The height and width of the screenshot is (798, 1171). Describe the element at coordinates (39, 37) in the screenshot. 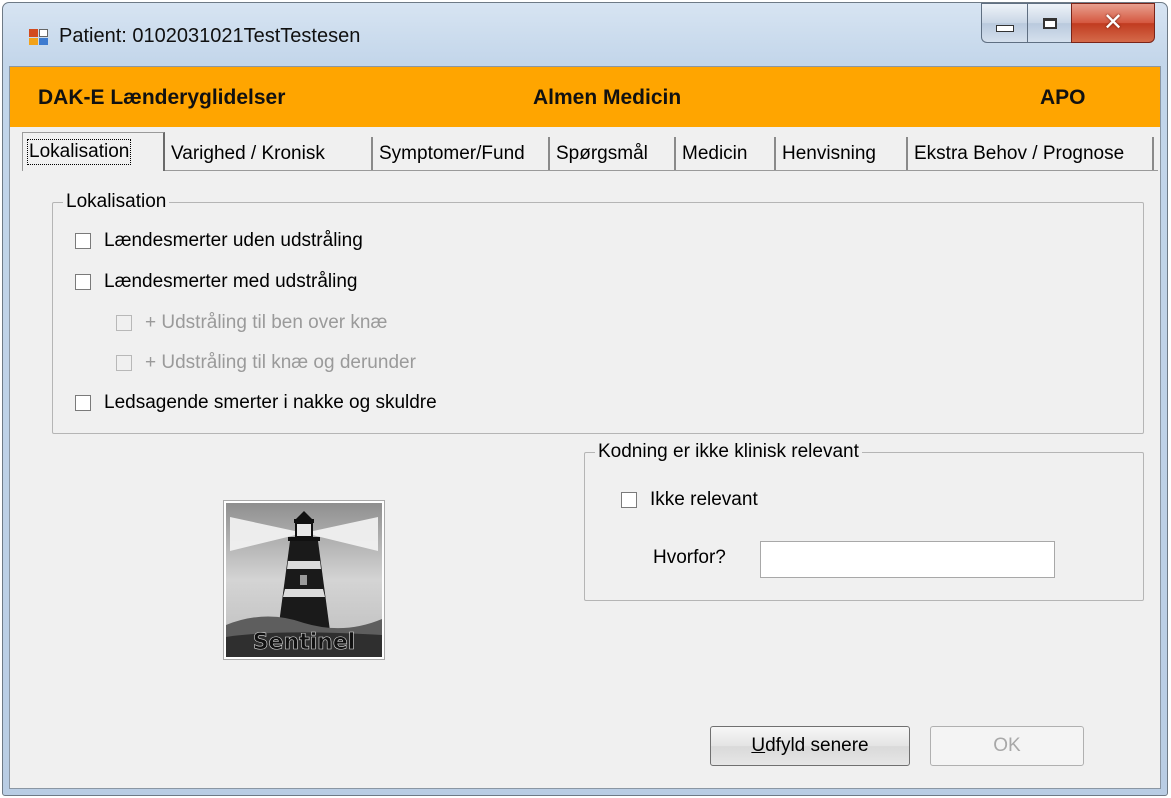

I see `app-icon` at that location.